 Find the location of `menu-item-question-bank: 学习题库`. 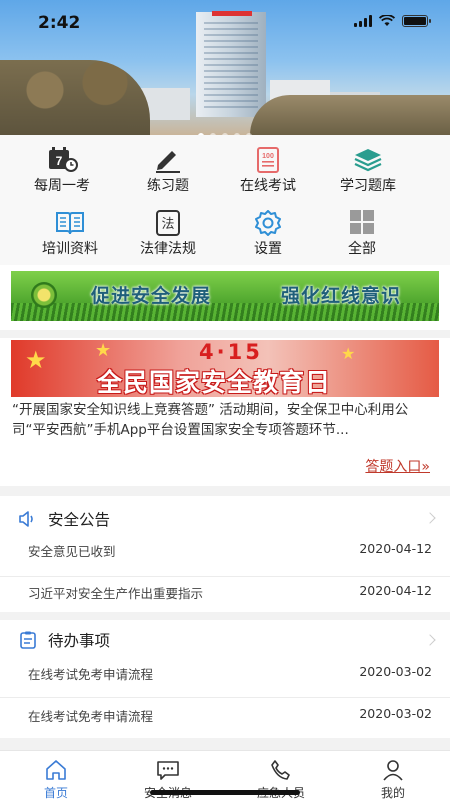

menu-item-question-bank: 学习题库 is located at coordinates (368, 170).